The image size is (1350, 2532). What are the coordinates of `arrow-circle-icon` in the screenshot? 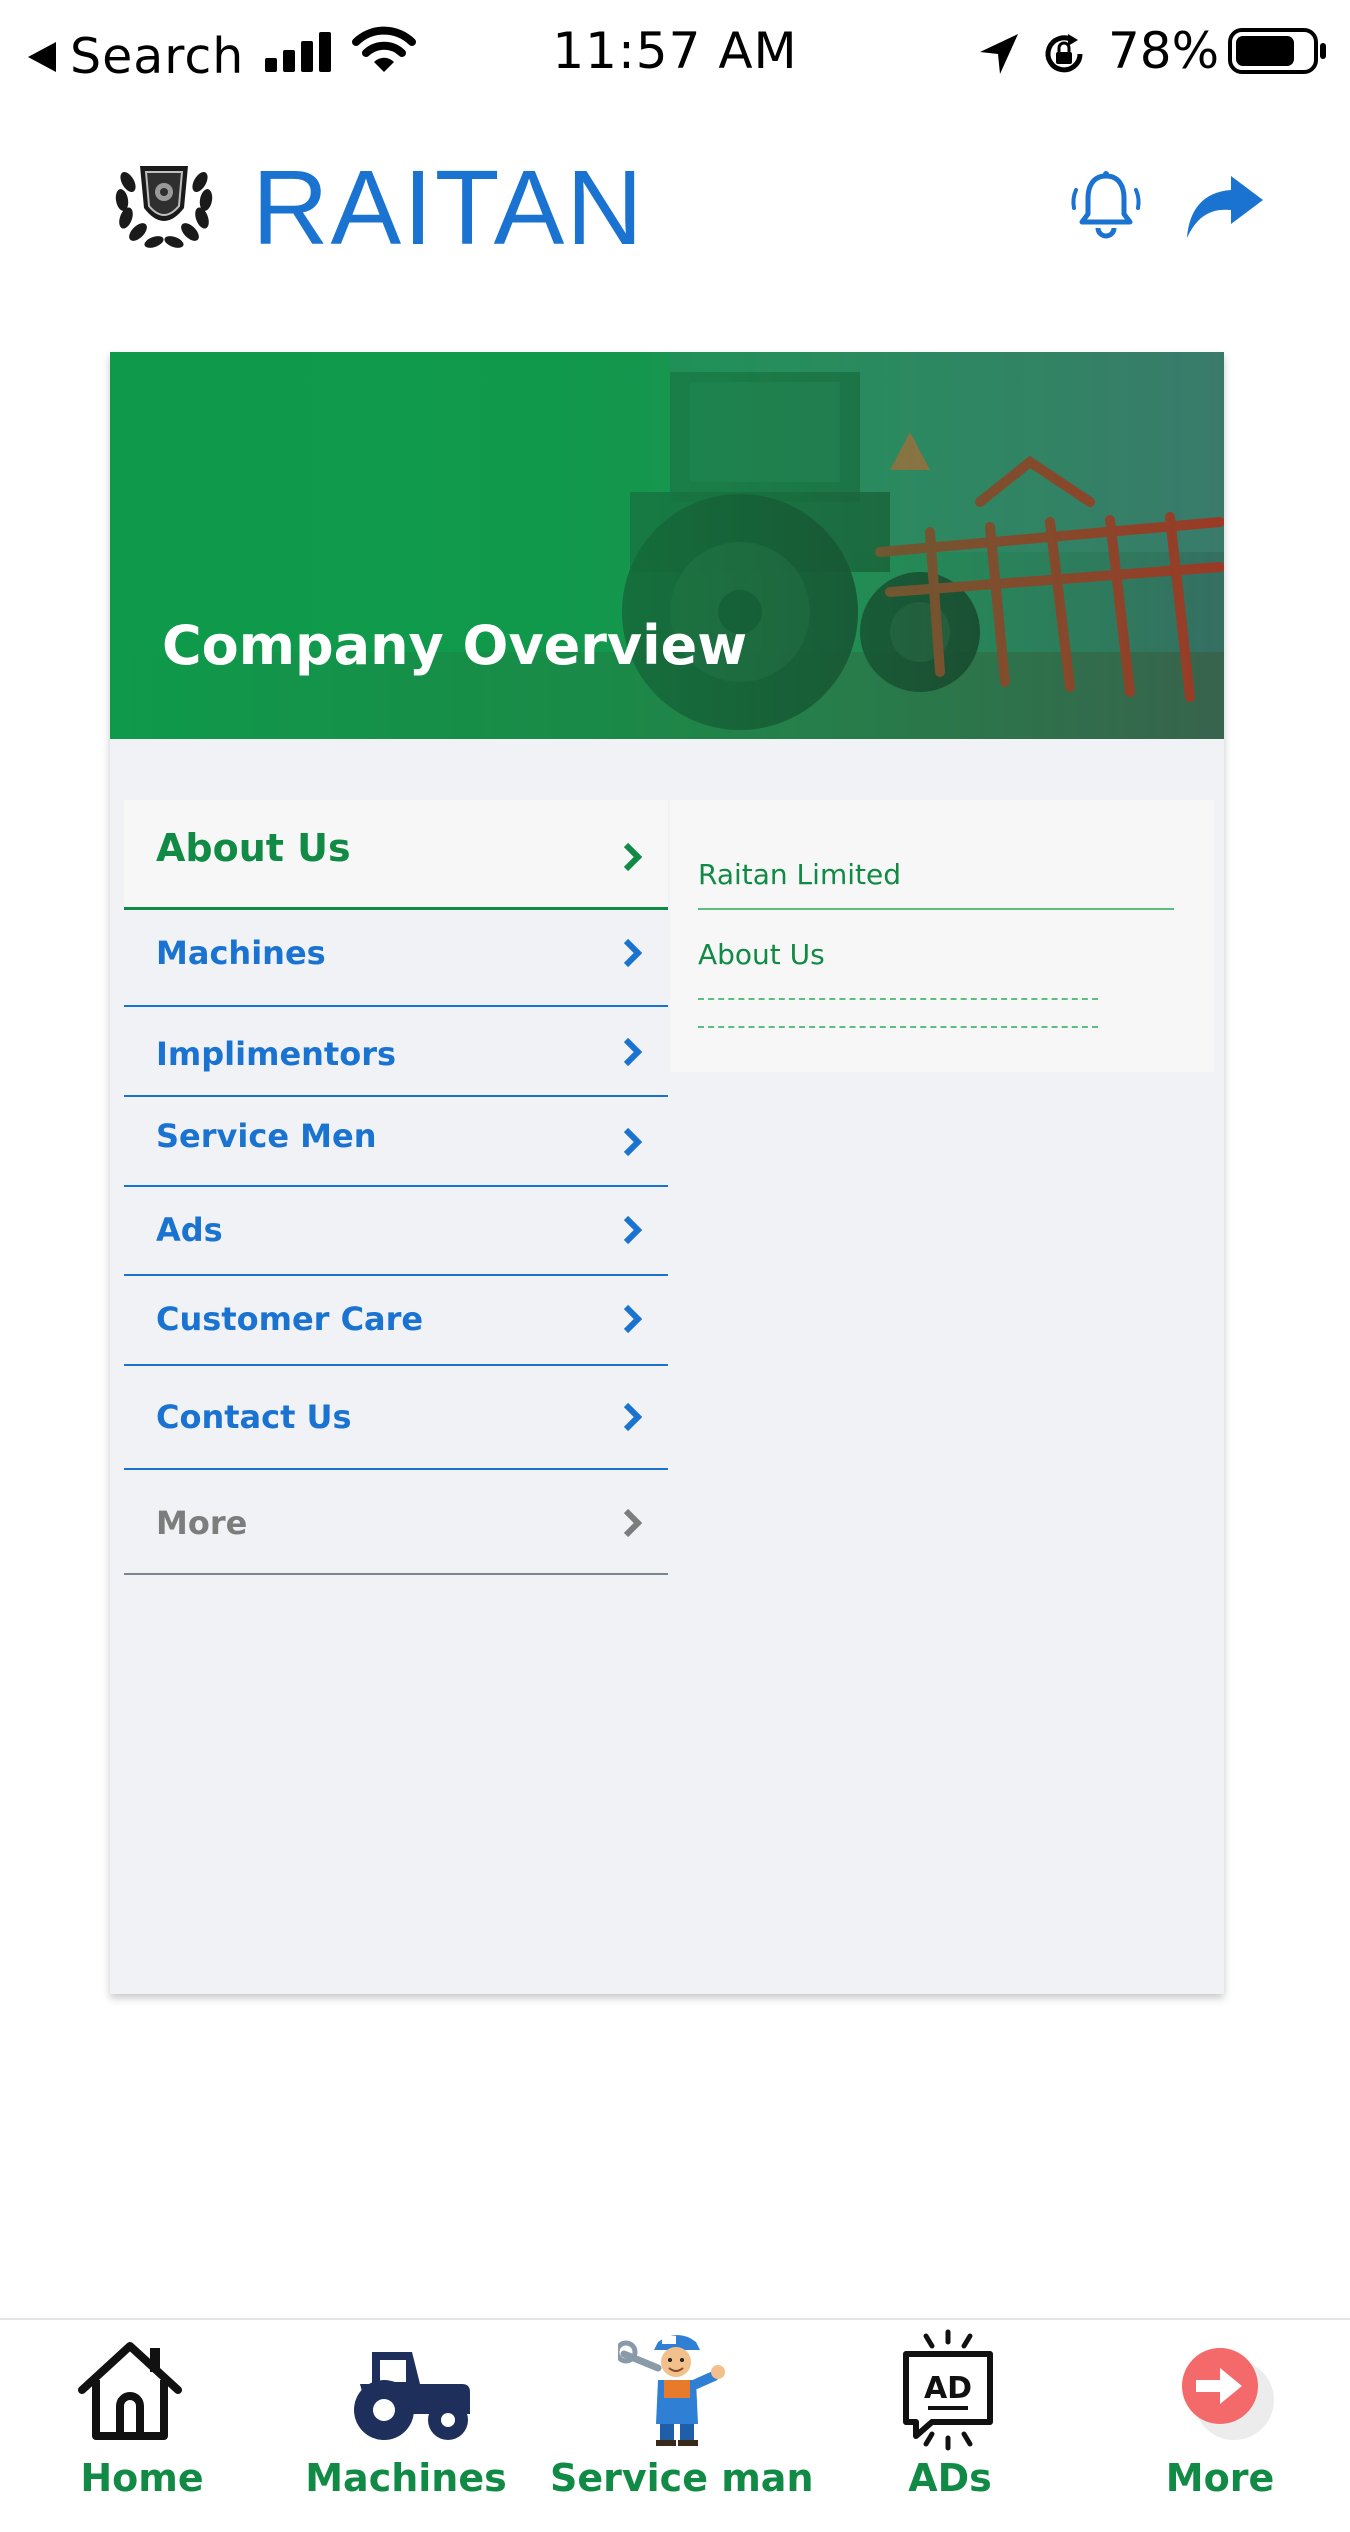 It's located at (1228, 2394).